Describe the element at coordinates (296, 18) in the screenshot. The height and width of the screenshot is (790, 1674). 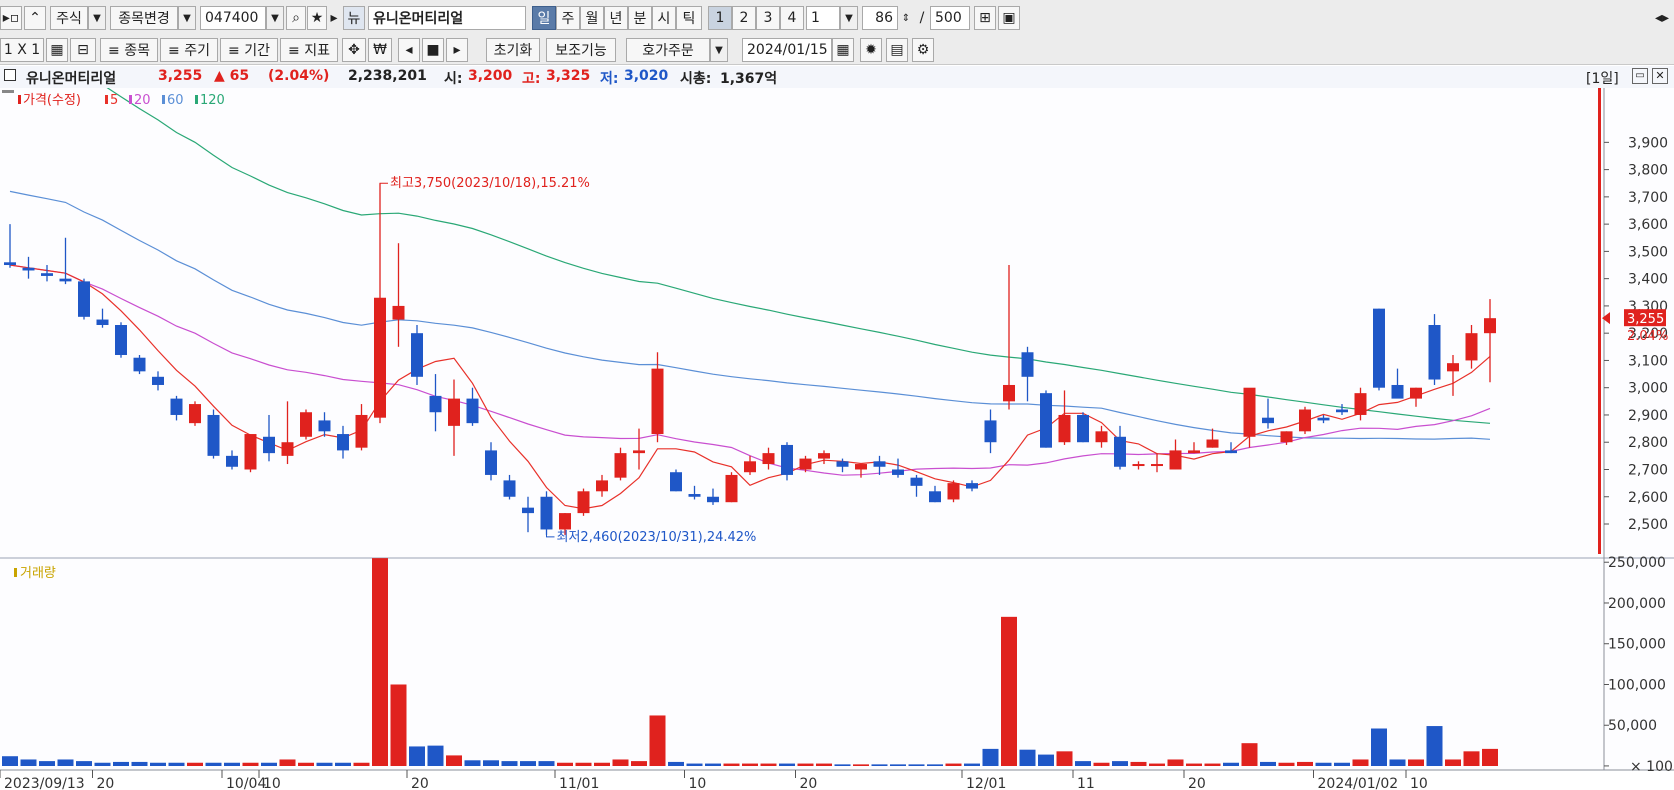
I see `search-icon: ⌕` at that location.